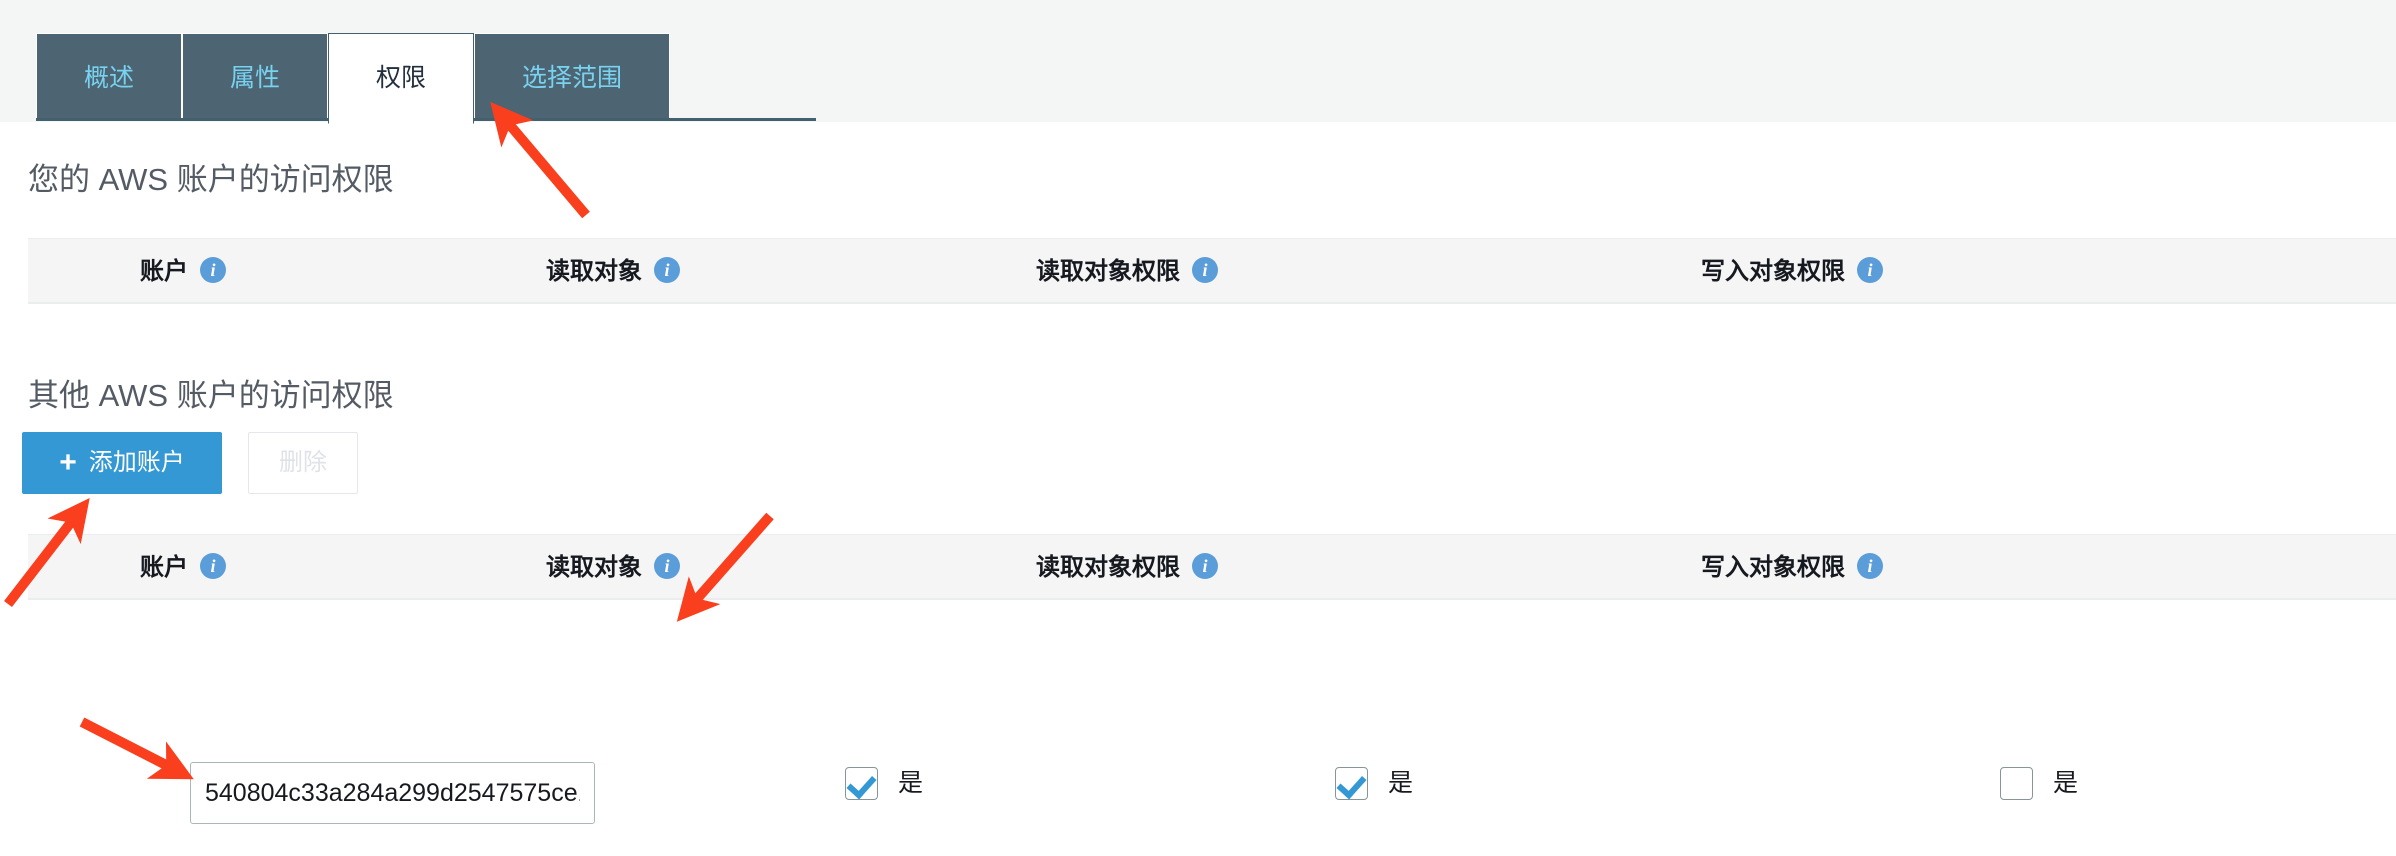  I want to click on delete-label: 删除, so click(303, 462).